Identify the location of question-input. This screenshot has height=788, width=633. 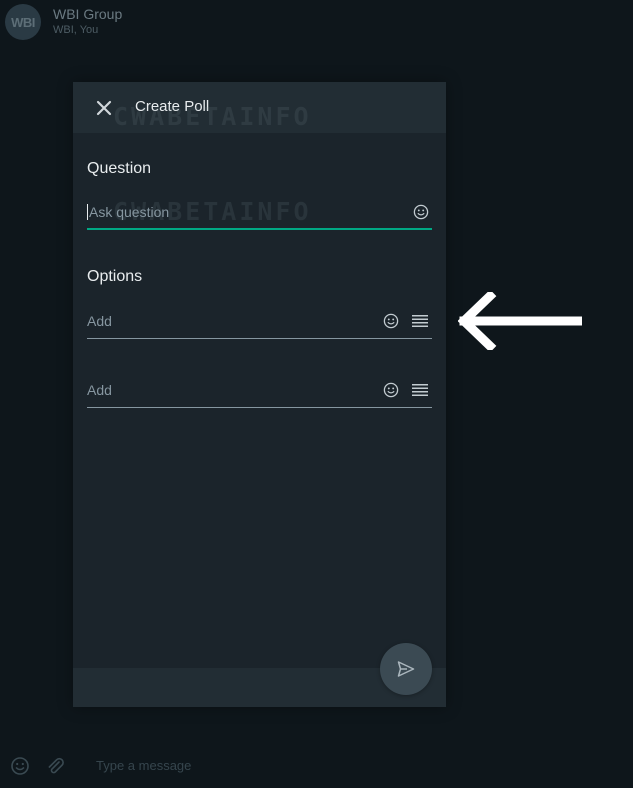
(239, 212).